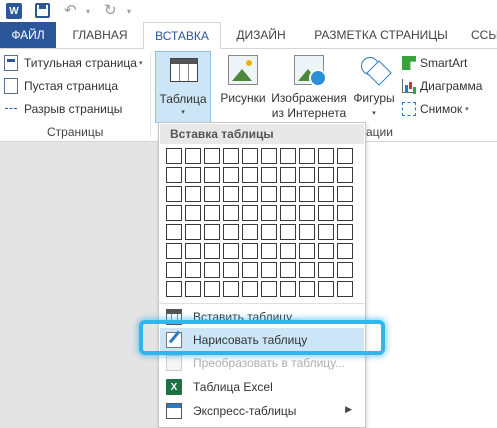  I want to click on tab-file: ФАЙЛ, so click(28, 35).